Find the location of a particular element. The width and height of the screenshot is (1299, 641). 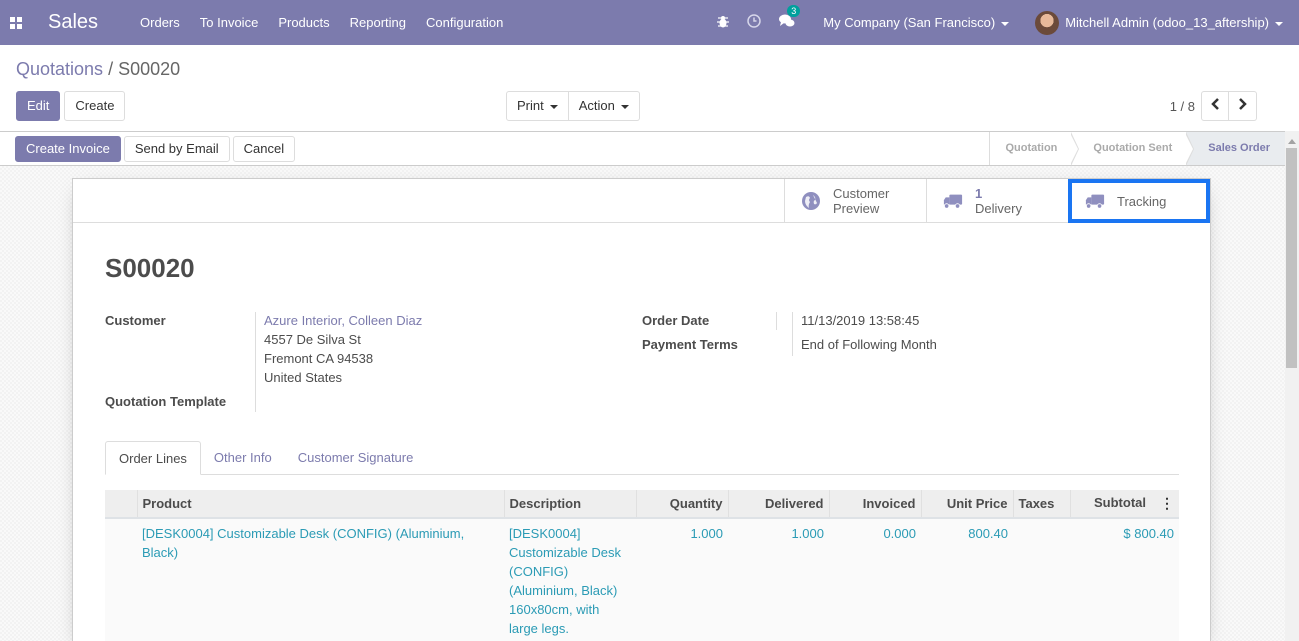

menu-to-invoice: To Invoice is located at coordinates (229, 22).